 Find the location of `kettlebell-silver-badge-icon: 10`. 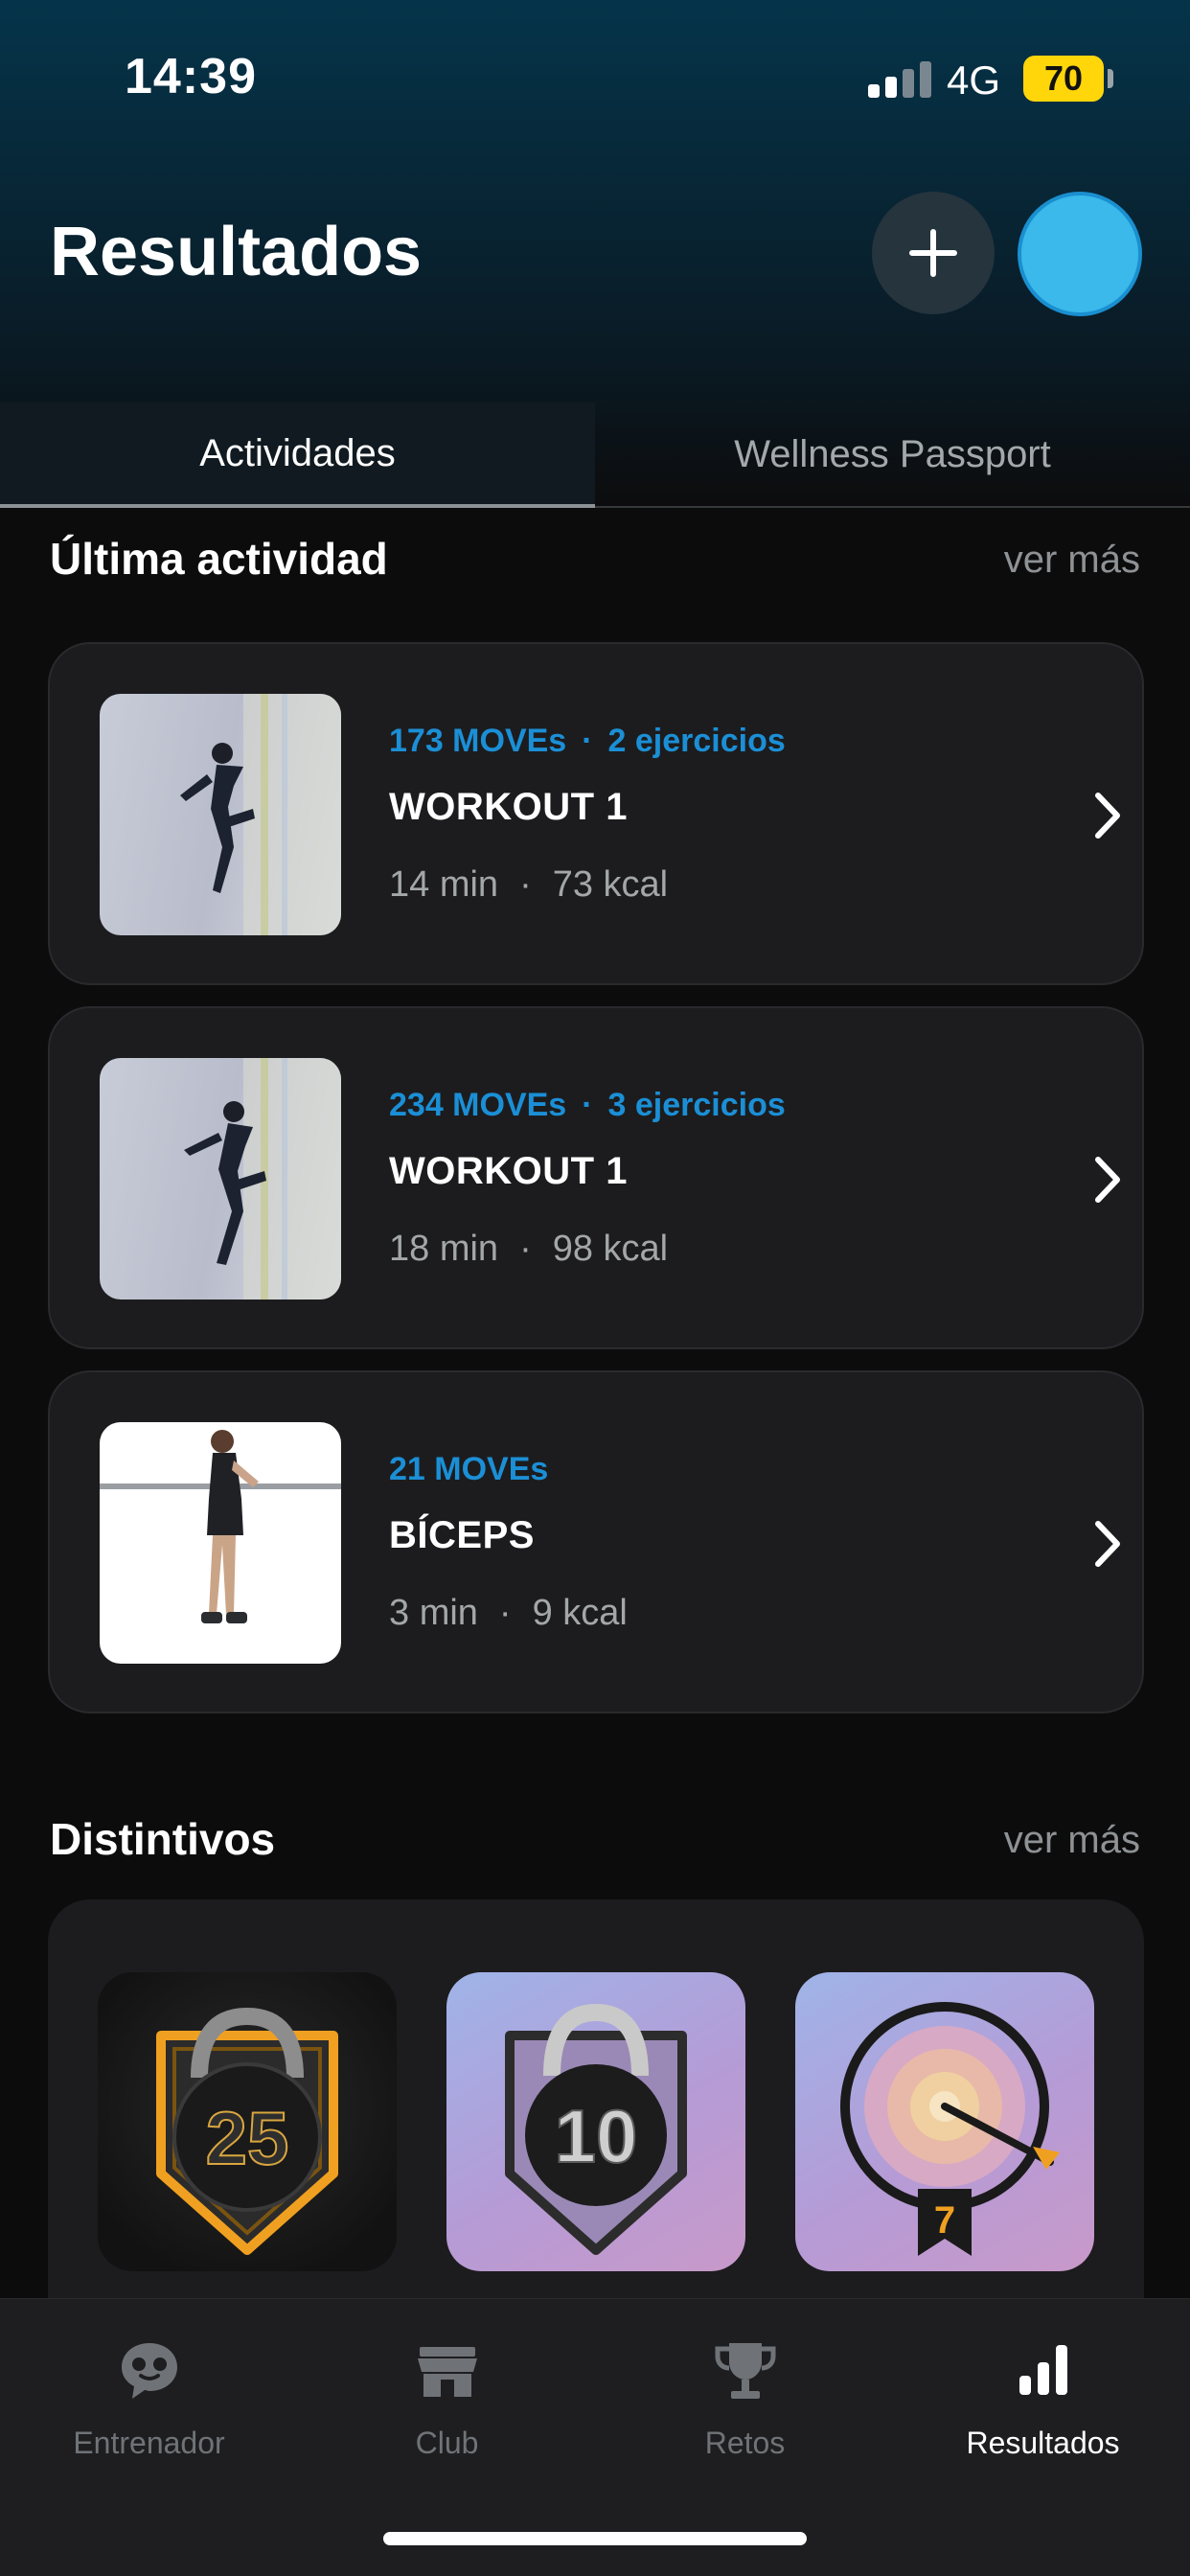

kettlebell-silver-badge-icon: 10 is located at coordinates (595, 2121).